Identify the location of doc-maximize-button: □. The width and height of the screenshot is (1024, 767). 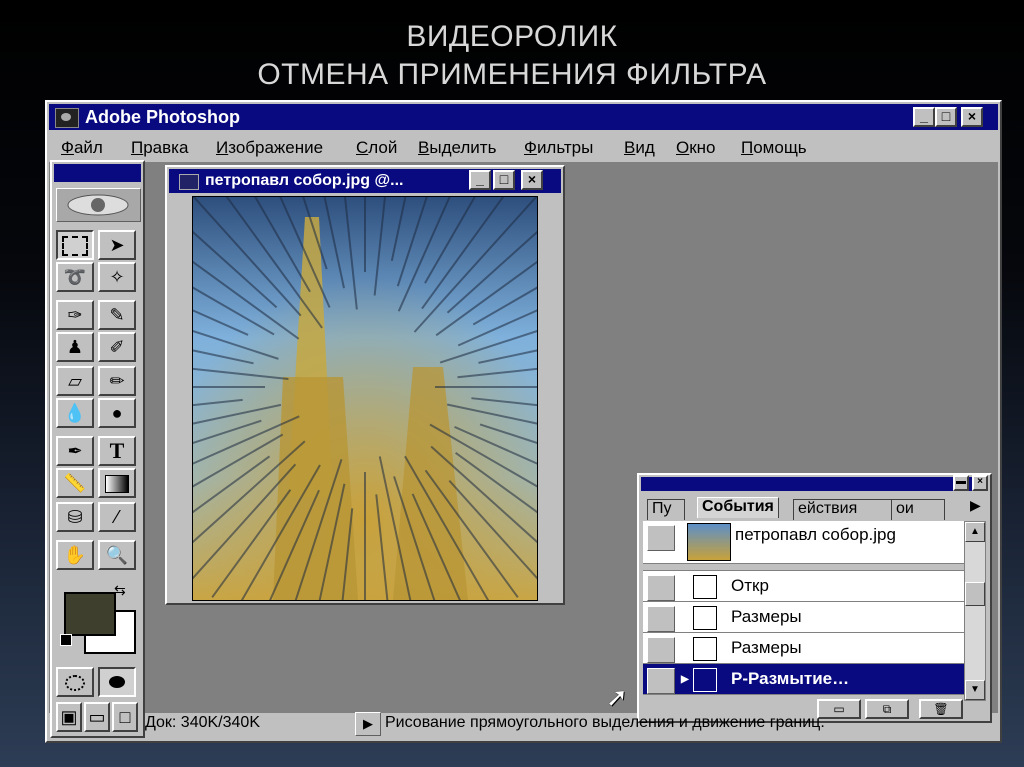
(504, 180).